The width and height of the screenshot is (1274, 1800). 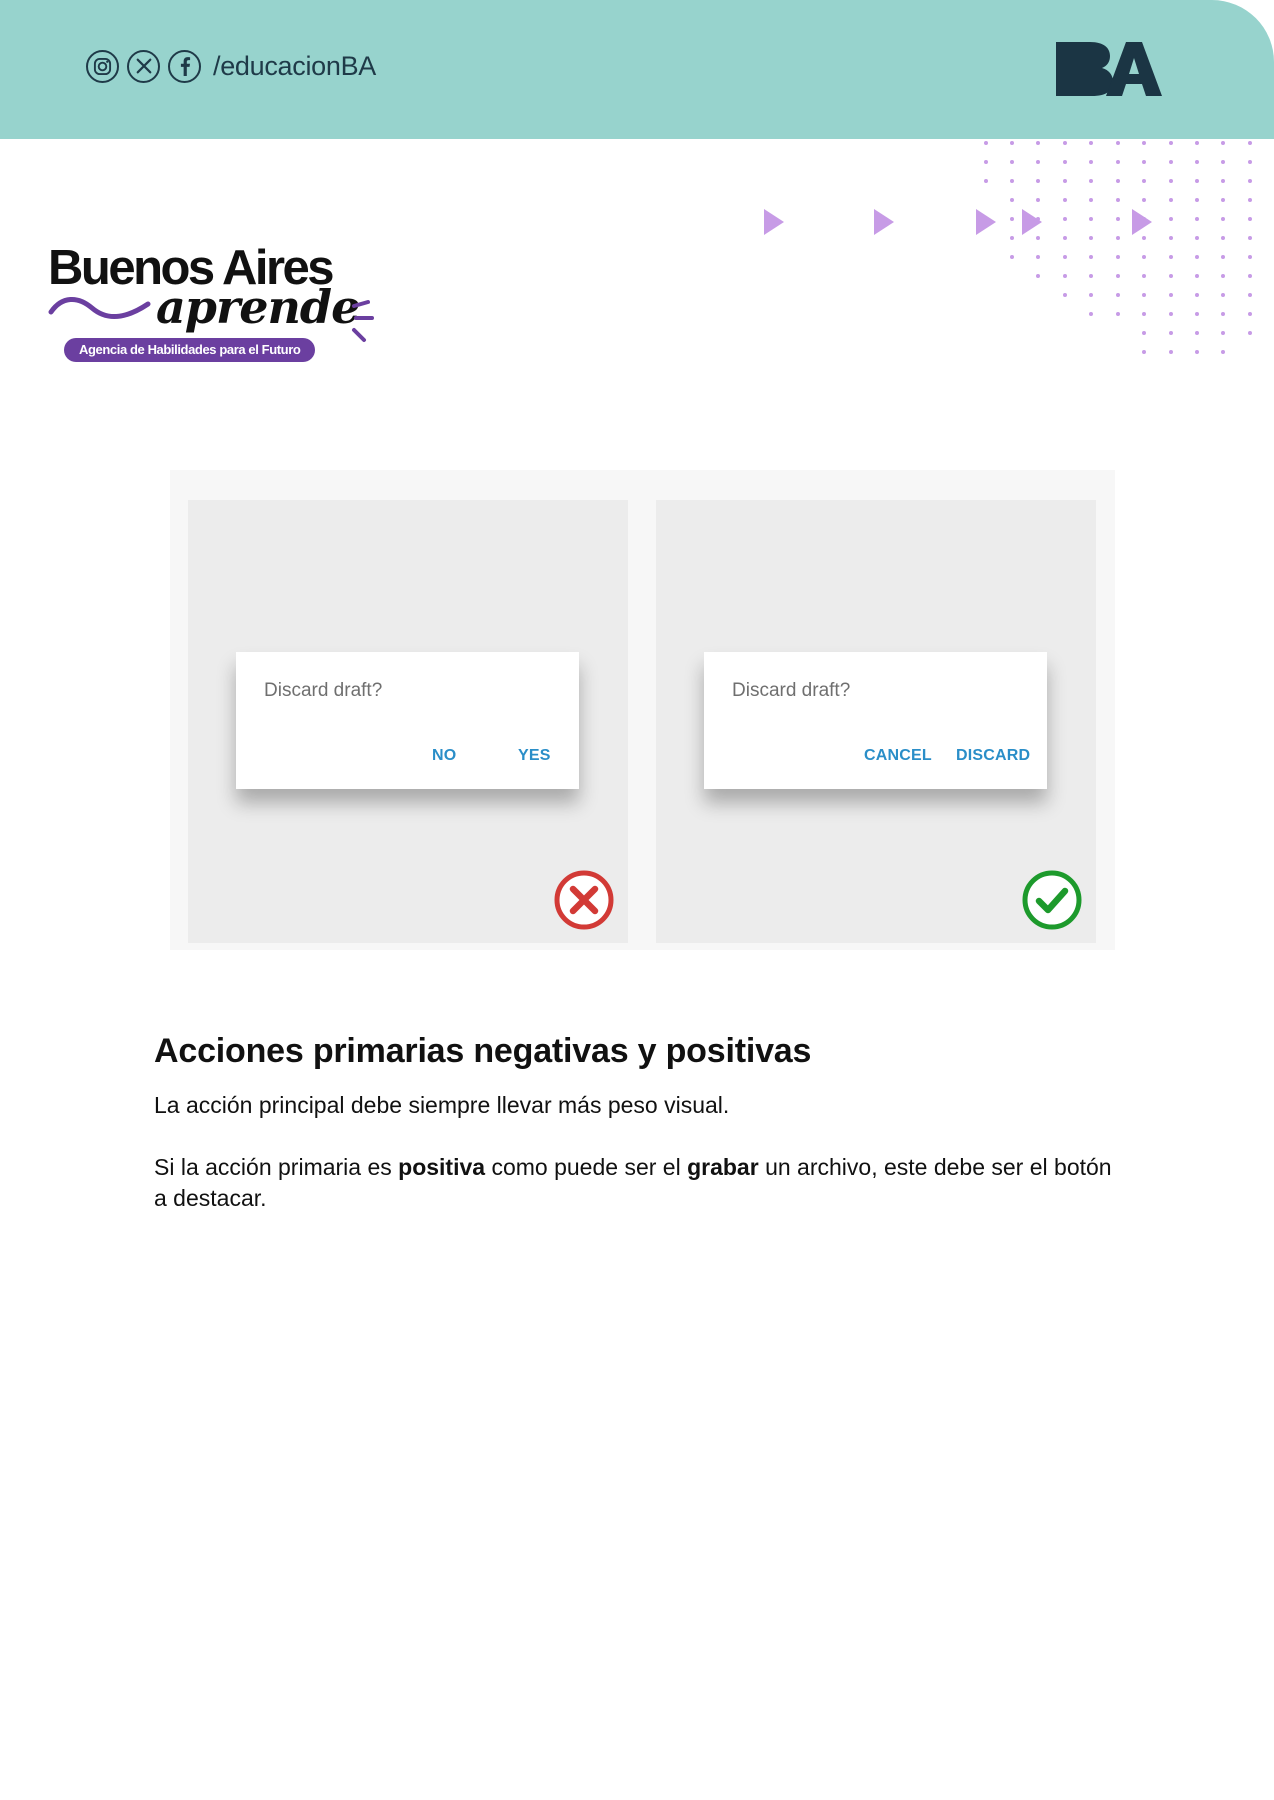 I want to click on para2-bold-grabar: grabar, so click(x=723, y=1167).